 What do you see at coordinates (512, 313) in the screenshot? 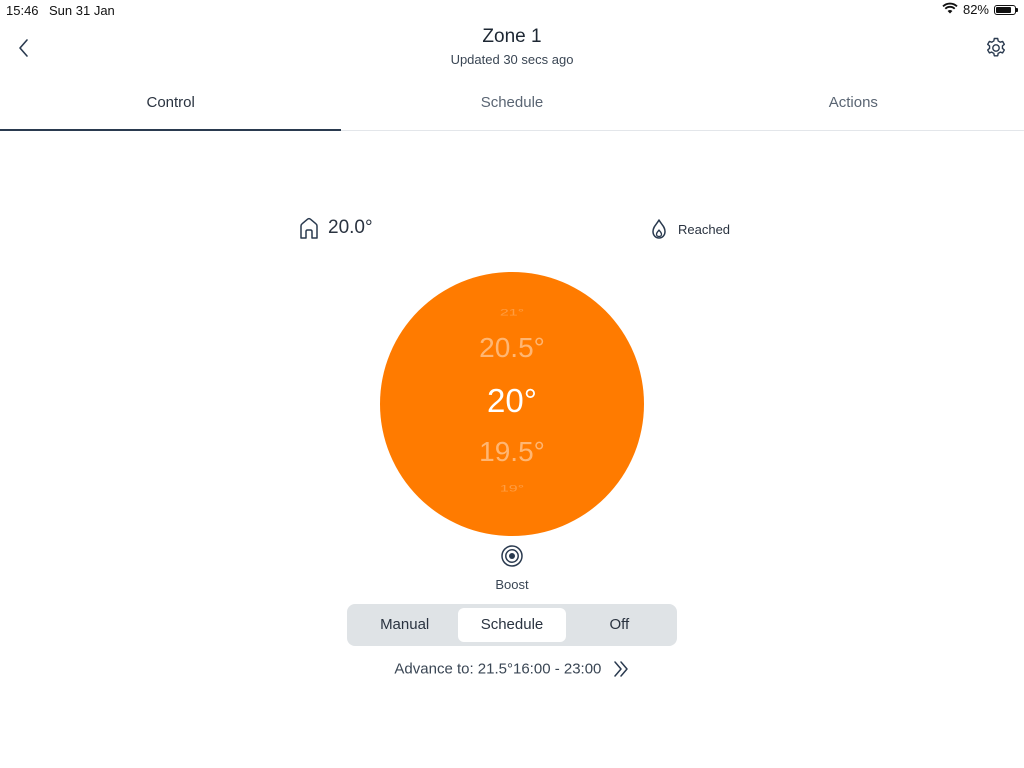
I see `dial-option: 21°` at bounding box center [512, 313].